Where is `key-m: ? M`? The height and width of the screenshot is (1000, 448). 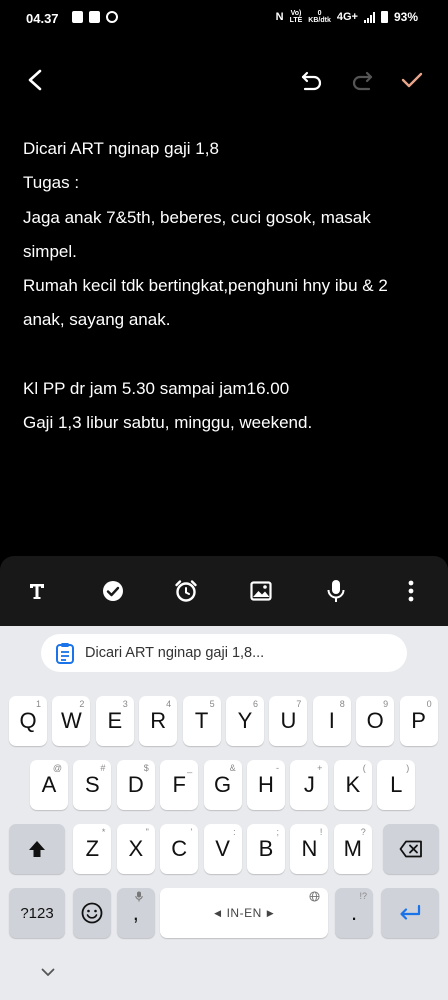
key-m: ? M is located at coordinates (352, 849).